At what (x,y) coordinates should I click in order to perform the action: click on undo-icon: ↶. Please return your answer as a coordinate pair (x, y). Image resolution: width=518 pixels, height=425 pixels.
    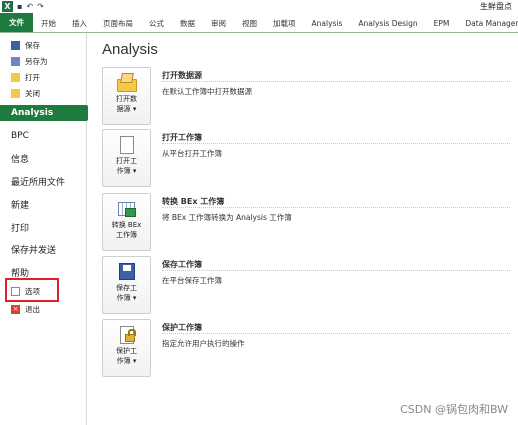
    Looking at the image, I should click on (29, 6).